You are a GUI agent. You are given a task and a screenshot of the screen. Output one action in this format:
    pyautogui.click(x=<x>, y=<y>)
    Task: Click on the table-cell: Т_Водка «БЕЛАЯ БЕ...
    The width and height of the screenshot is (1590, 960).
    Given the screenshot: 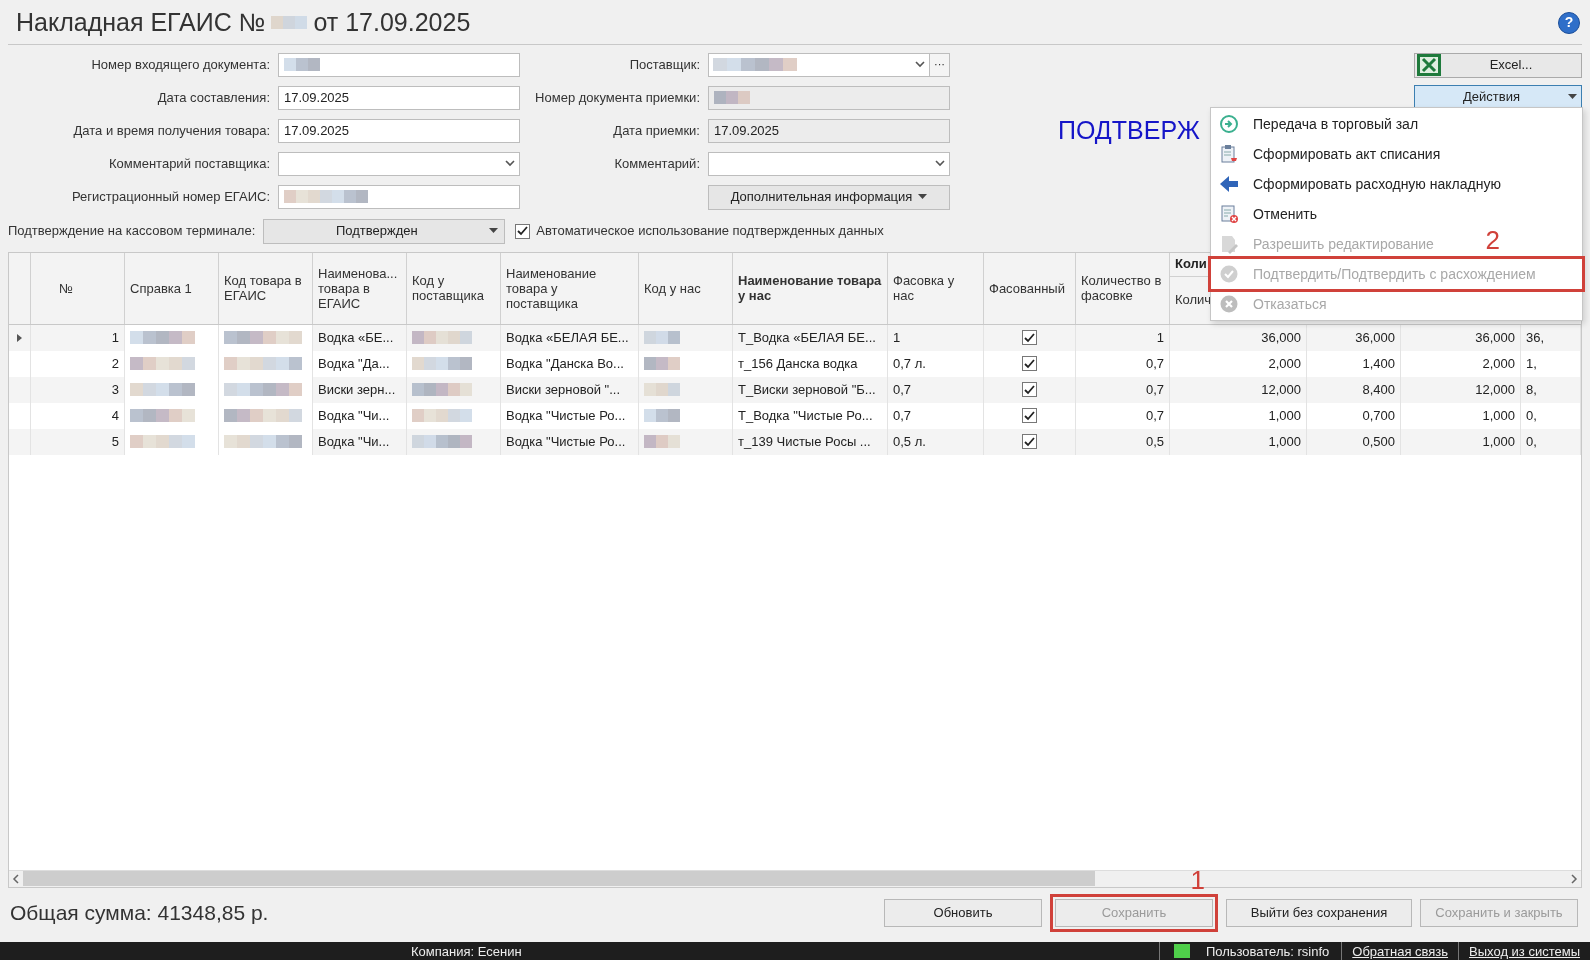 What is the action you would take?
    pyautogui.click(x=810, y=337)
    